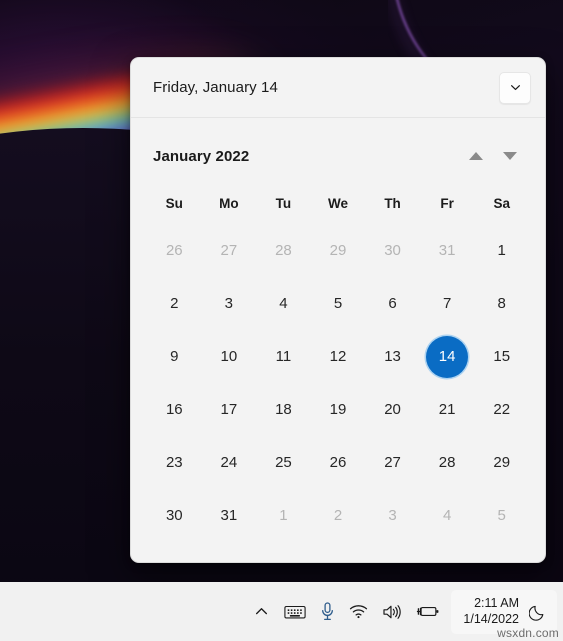 The height and width of the screenshot is (641, 563). I want to click on calendar-day-number: 3, so click(392, 515).